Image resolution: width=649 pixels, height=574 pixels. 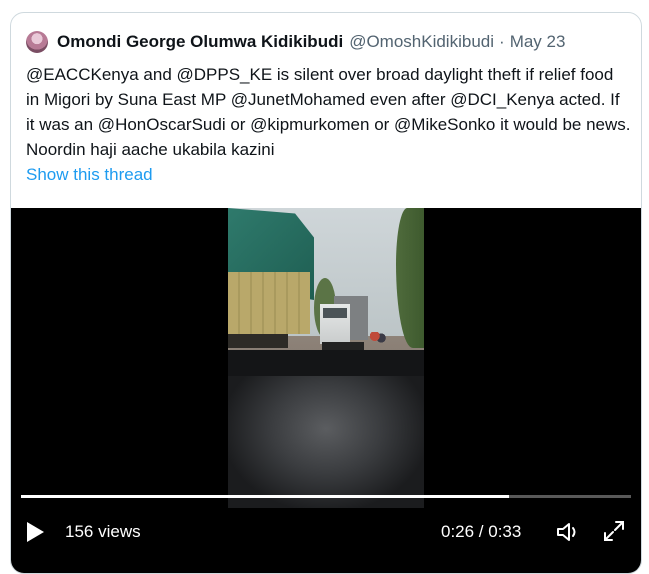 I want to click on video-lorry, so click(x=344, y=324).